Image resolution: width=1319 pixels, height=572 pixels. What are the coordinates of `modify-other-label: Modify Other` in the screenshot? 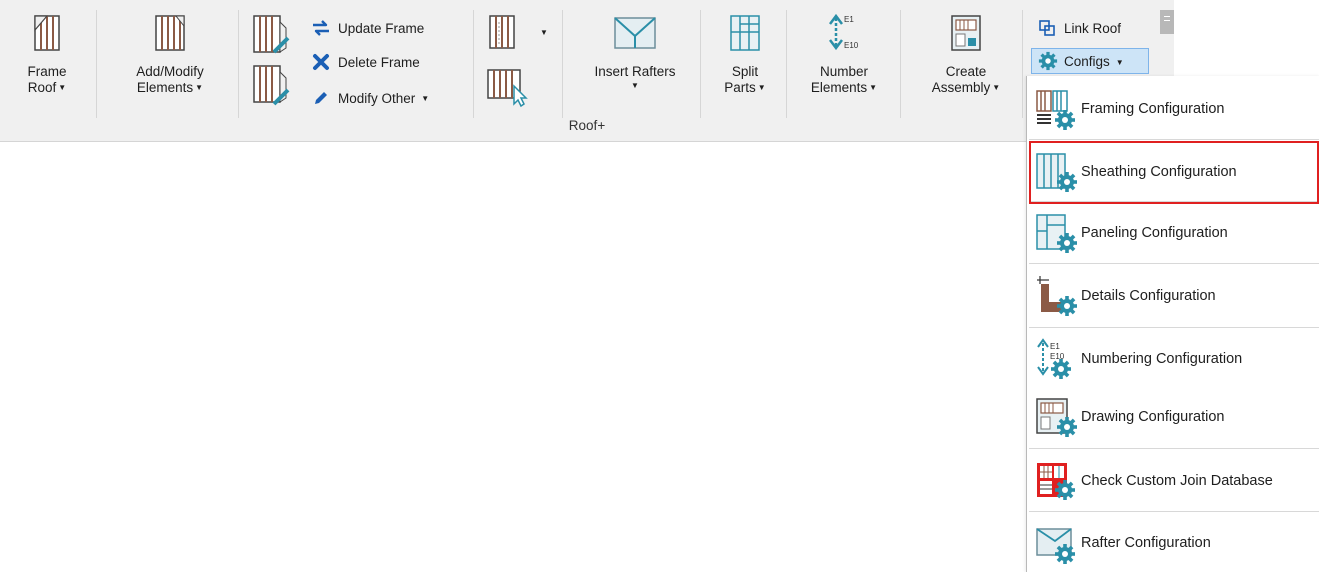 It's located at (377, 98).